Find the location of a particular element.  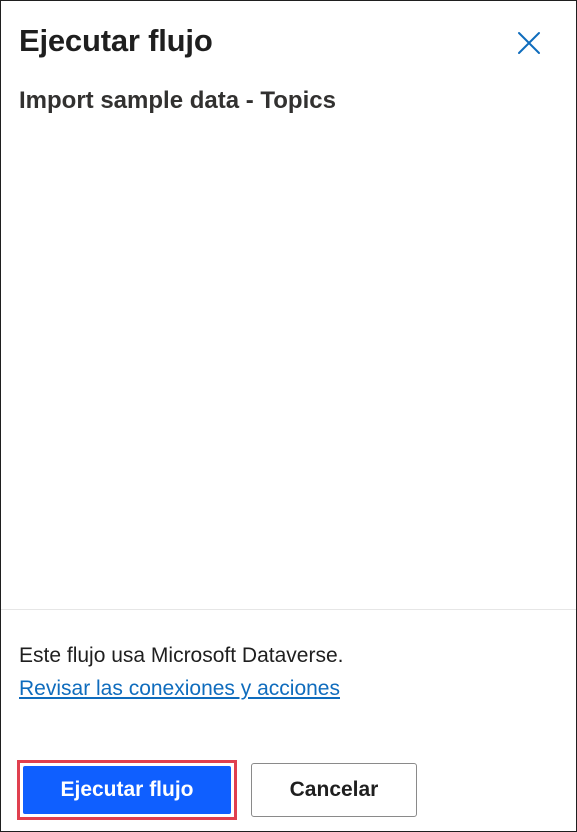

flow-name: Import sample data - Topics is located at coordinates (177, 100).